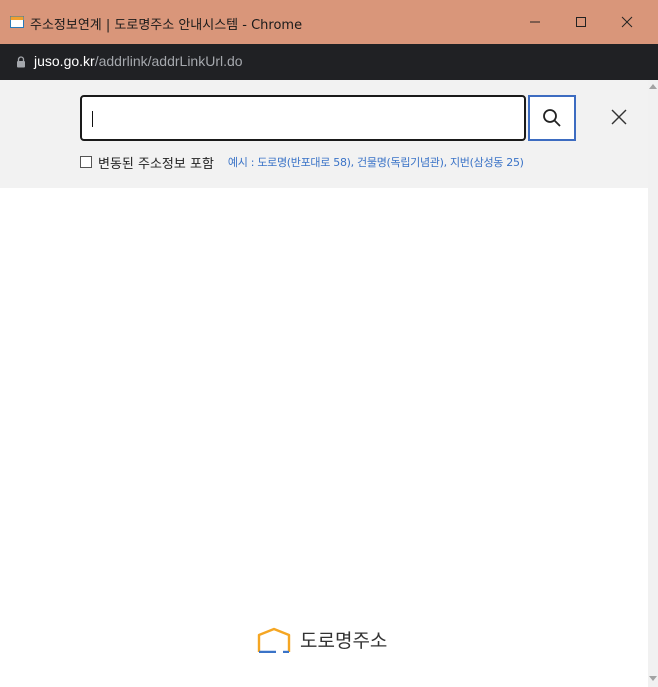 Image resolution: width=658 pixels, height=687 pixels. I want to click on window-title: 주소정보연계 | 도로명주소 안내시스템 - Chrome, so click(166, 25).